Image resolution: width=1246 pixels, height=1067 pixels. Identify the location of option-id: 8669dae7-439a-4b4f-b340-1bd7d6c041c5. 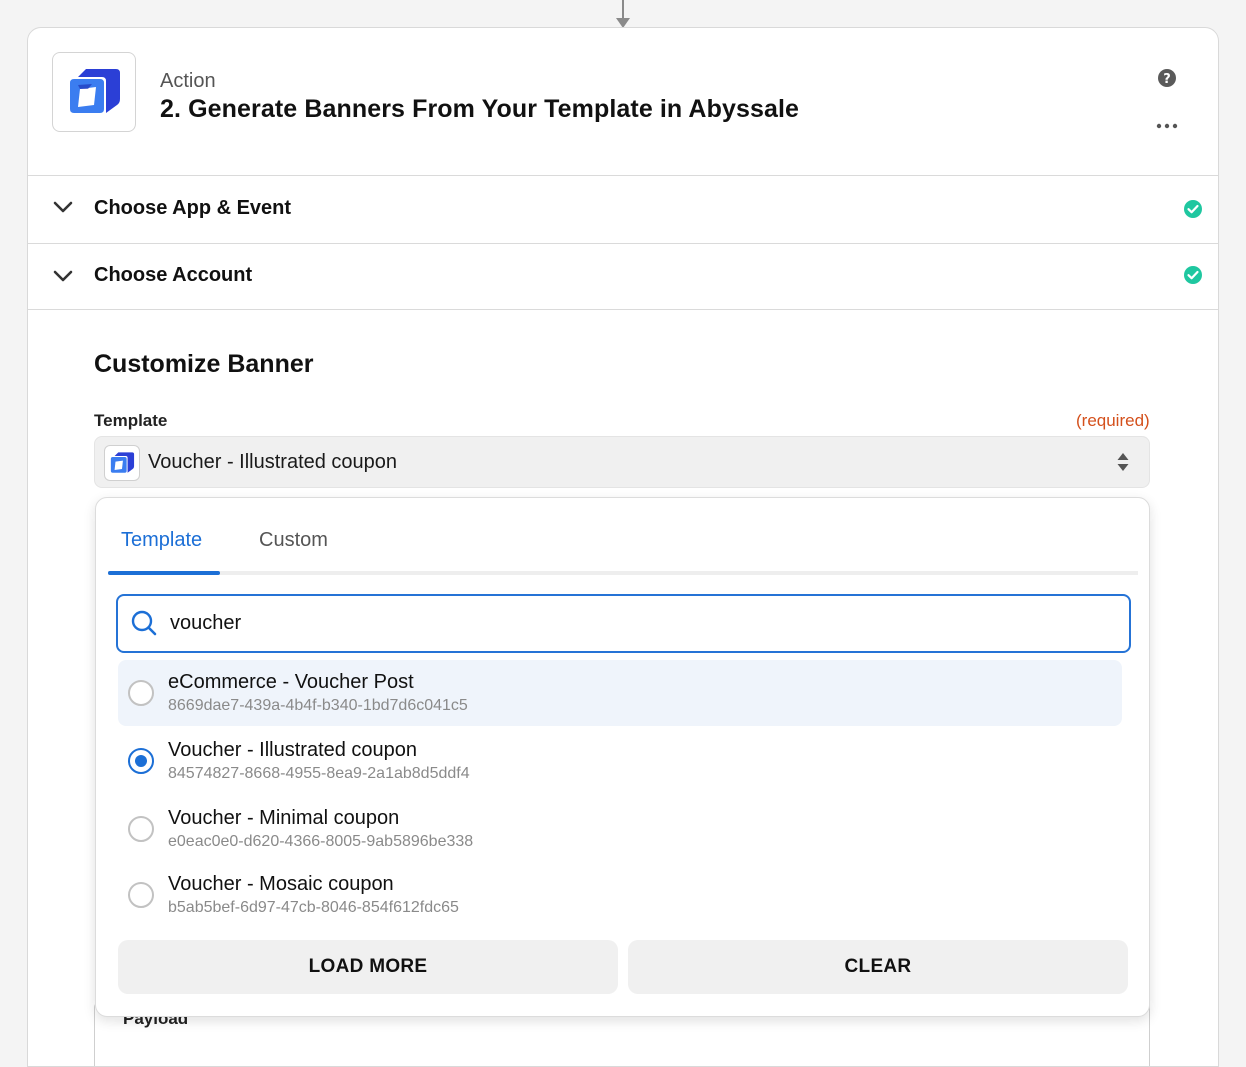
(318, 705).